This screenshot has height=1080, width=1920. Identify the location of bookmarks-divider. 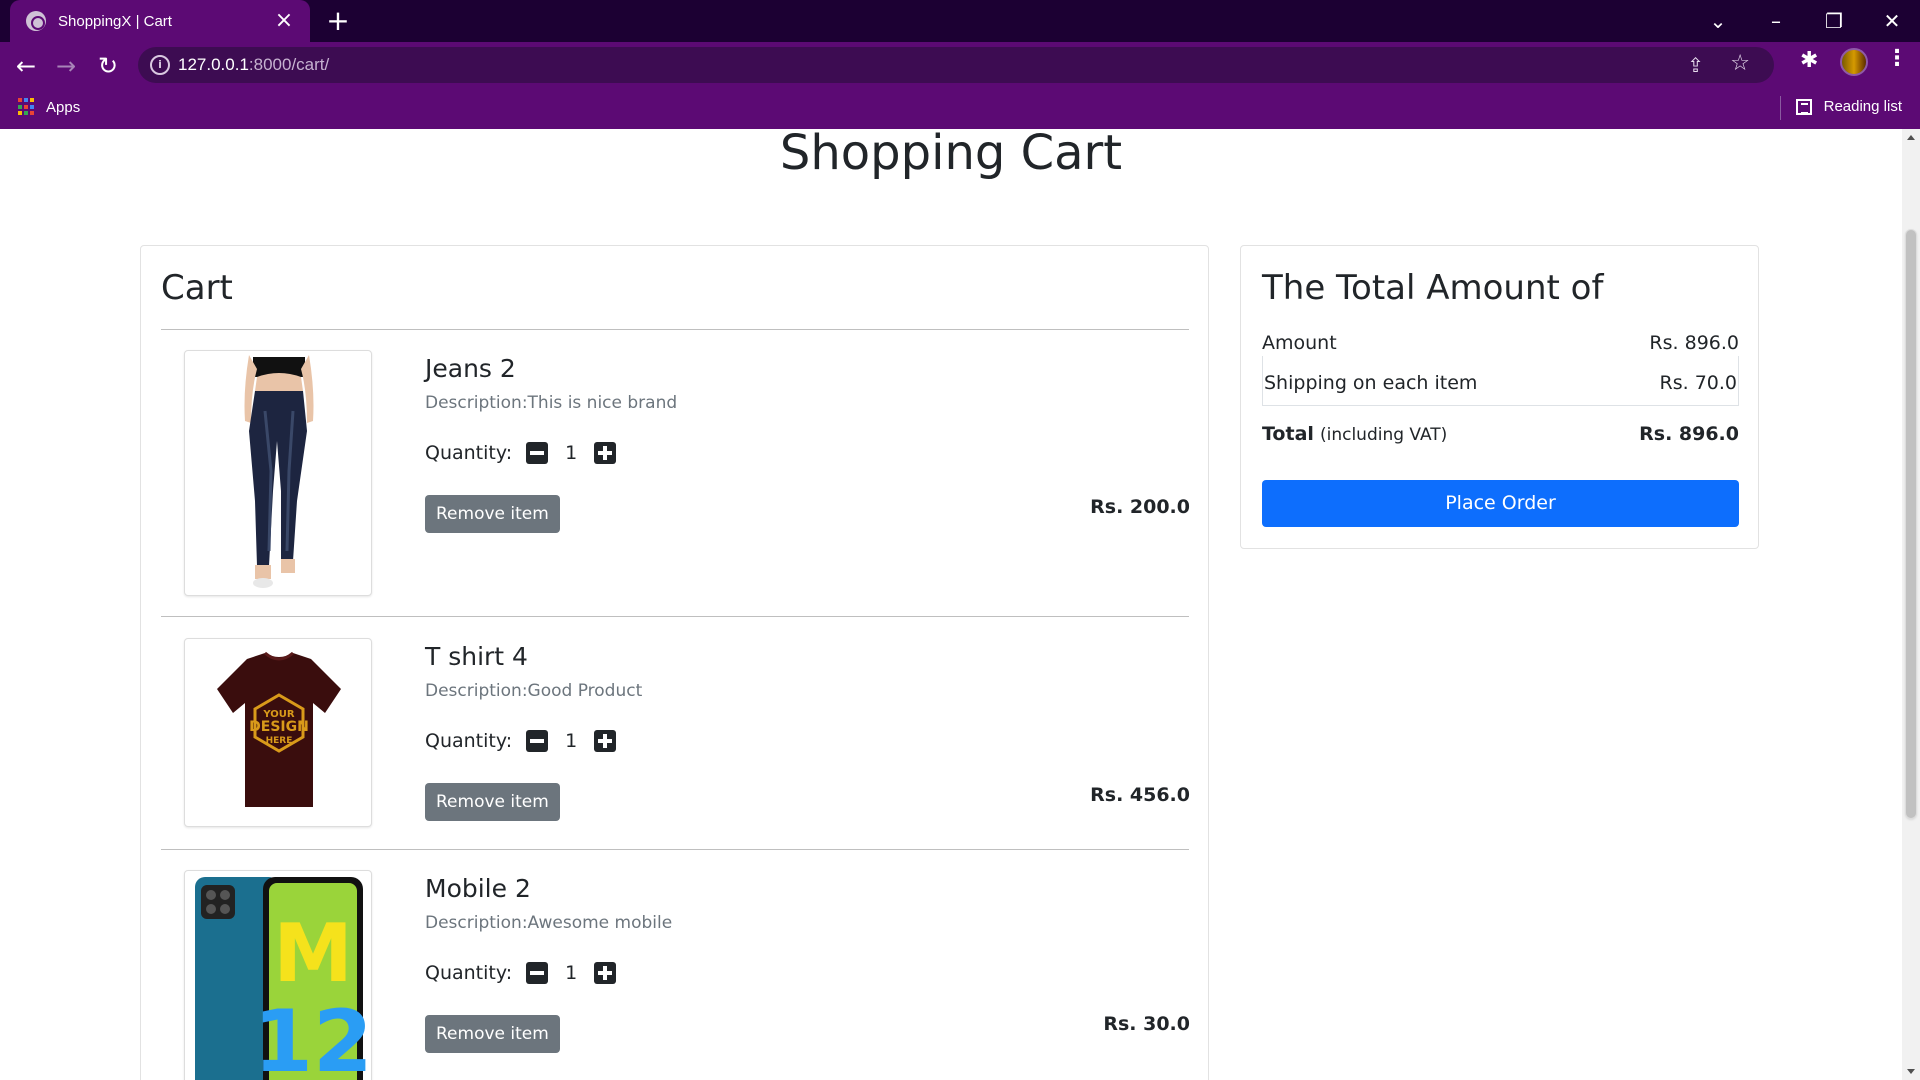
(1780, 108).